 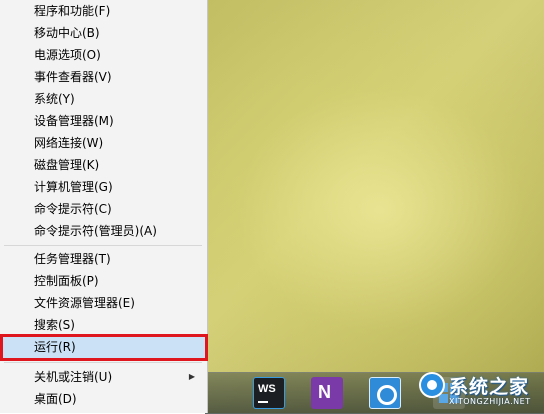 I want to click on webstorm-icon: WS, so click(x=269, y=393).